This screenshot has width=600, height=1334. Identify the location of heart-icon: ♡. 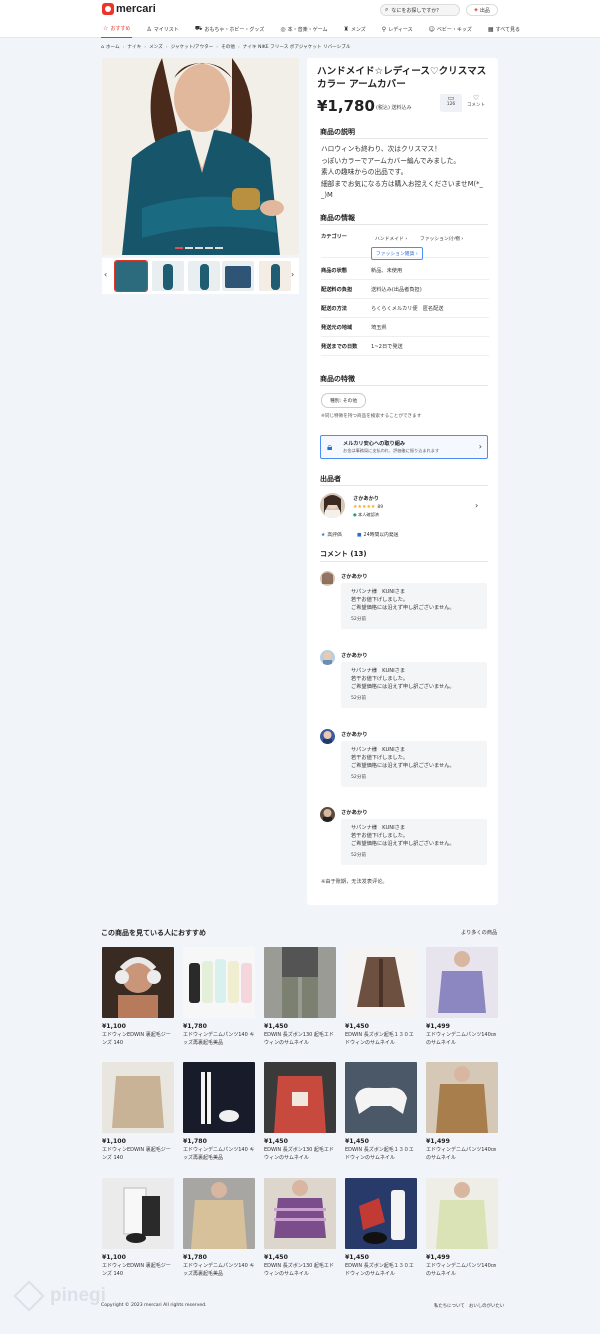
(476, 98).